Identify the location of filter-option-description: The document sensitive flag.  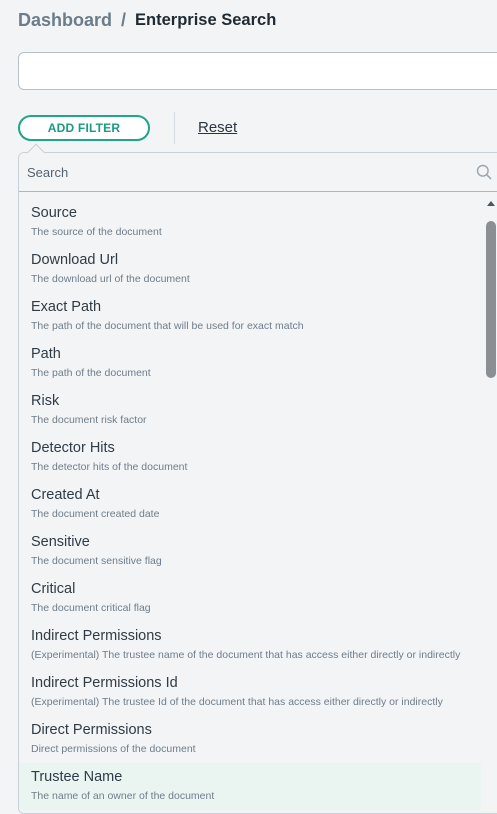
(96, 561).